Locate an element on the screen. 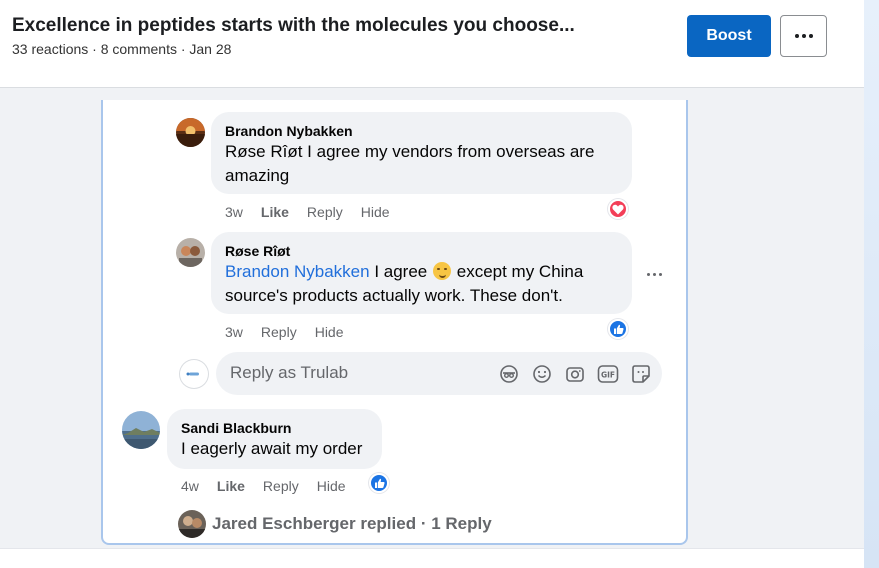 The width and height of the screenshot is (879, 568). comment-options-button is located at coordinates (654, 274).